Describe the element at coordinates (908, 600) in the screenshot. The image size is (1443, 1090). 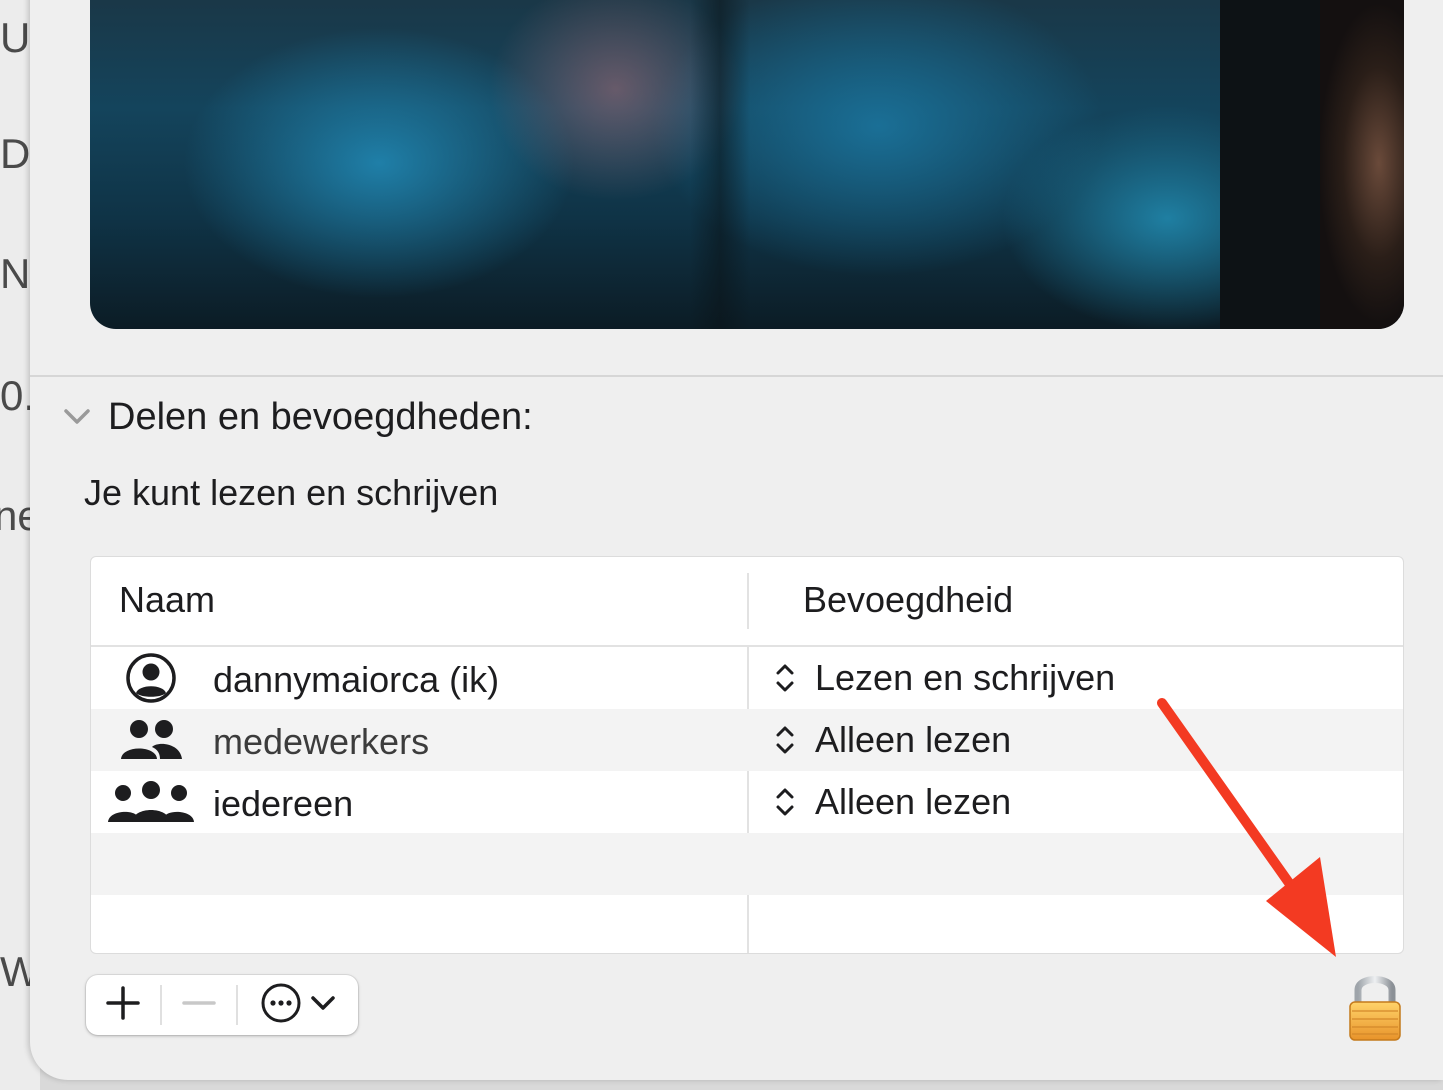
I see `column-header-permission: Bevoegdheid` at that location.